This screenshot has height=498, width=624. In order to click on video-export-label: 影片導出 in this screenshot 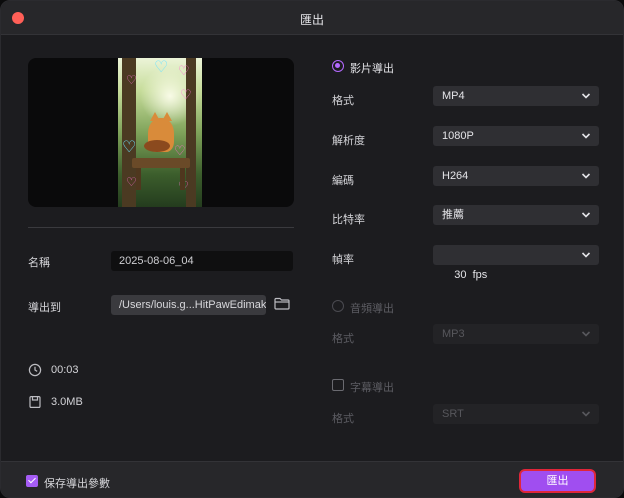, I will do `click(372, 69)`.